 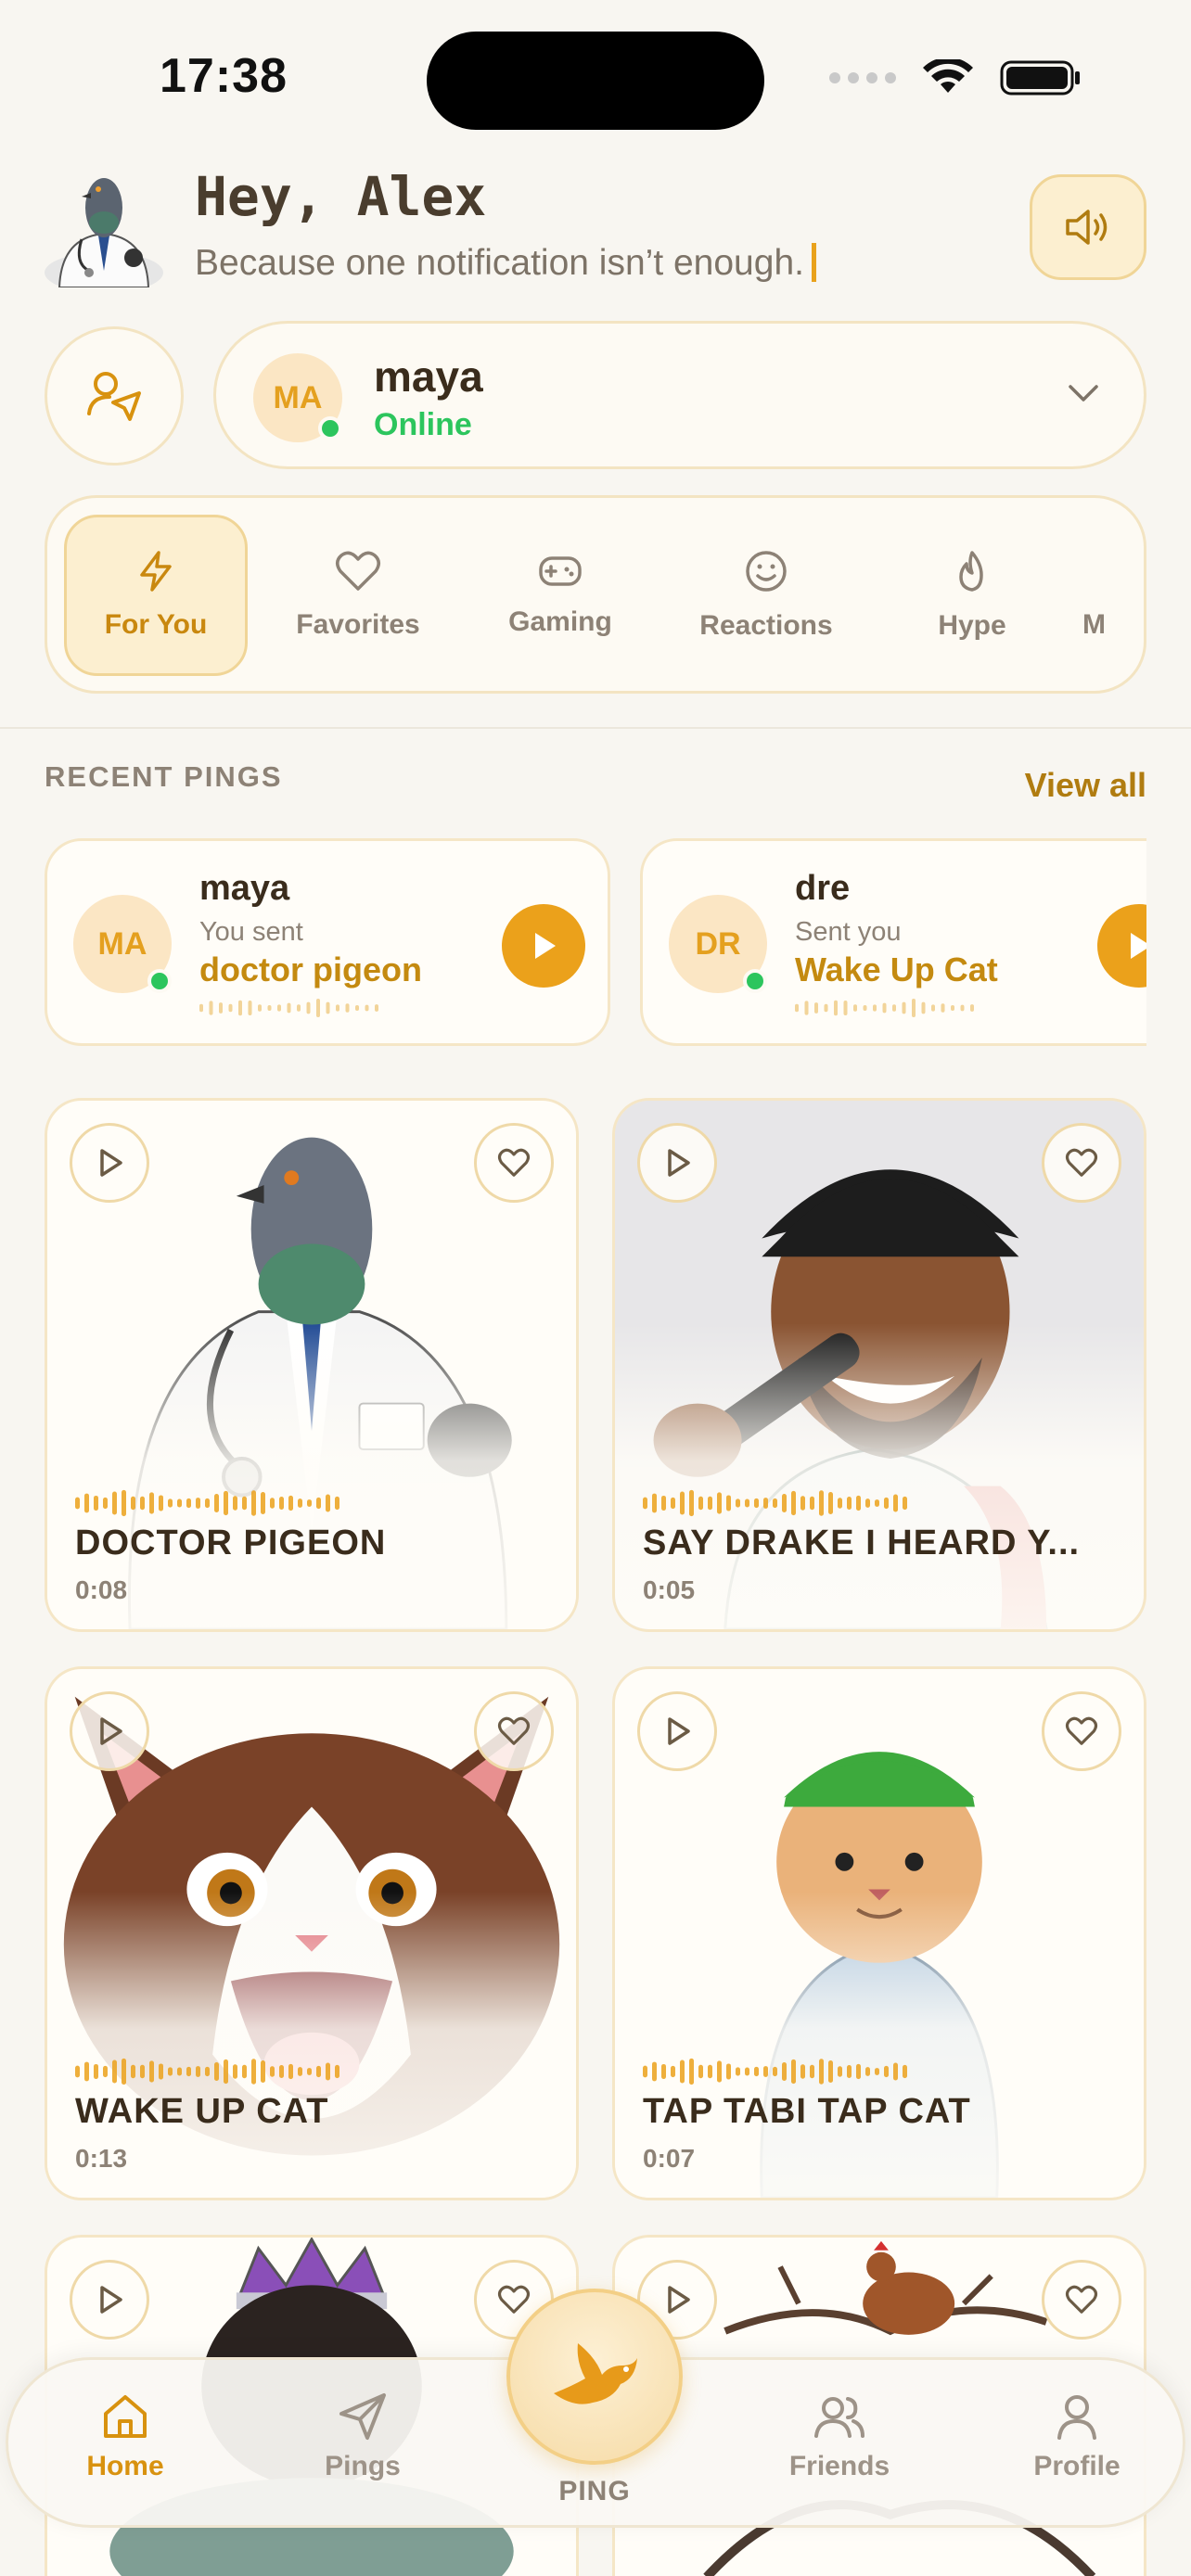 I want to click on tab-gaming: Gaming, so click(x=560, y=595).